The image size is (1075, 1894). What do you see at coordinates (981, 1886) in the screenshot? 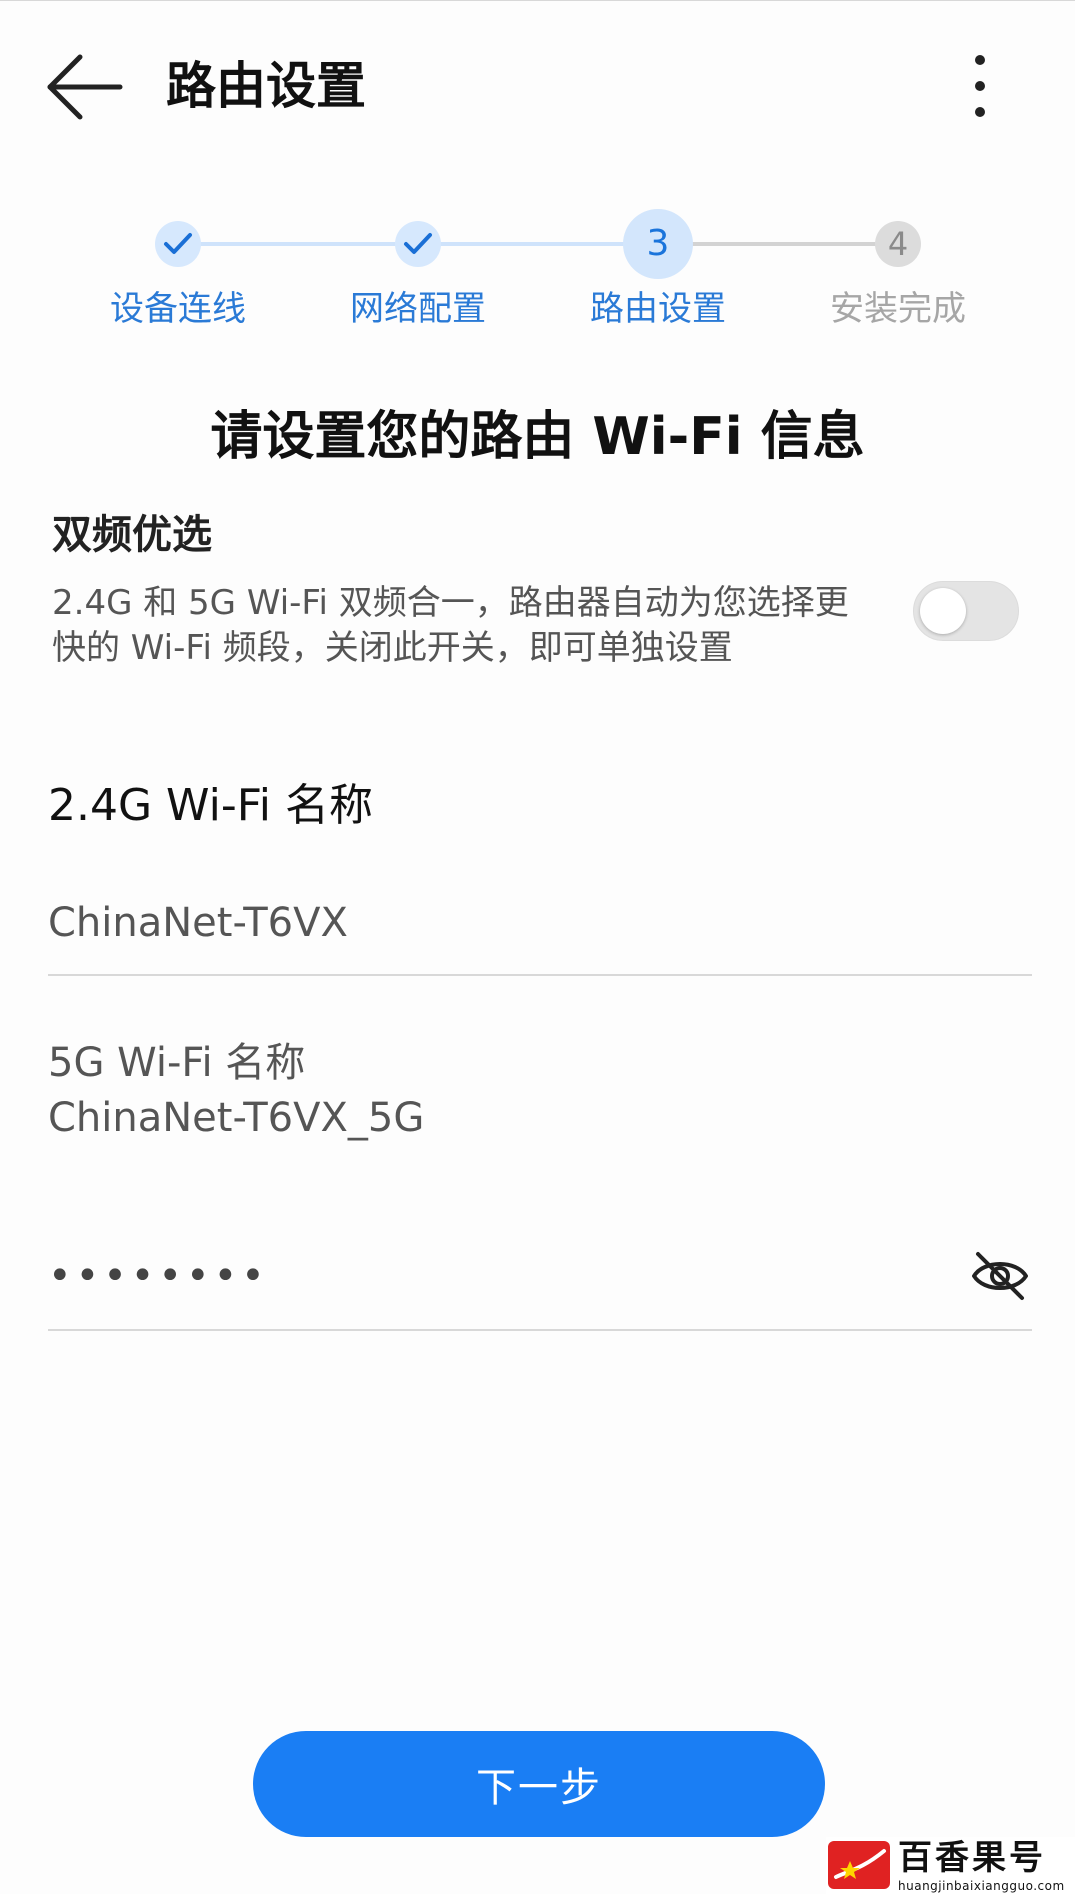
I see `watermark-url: huangjinbaixiangguo.com` at bounding box center [981, 1886].